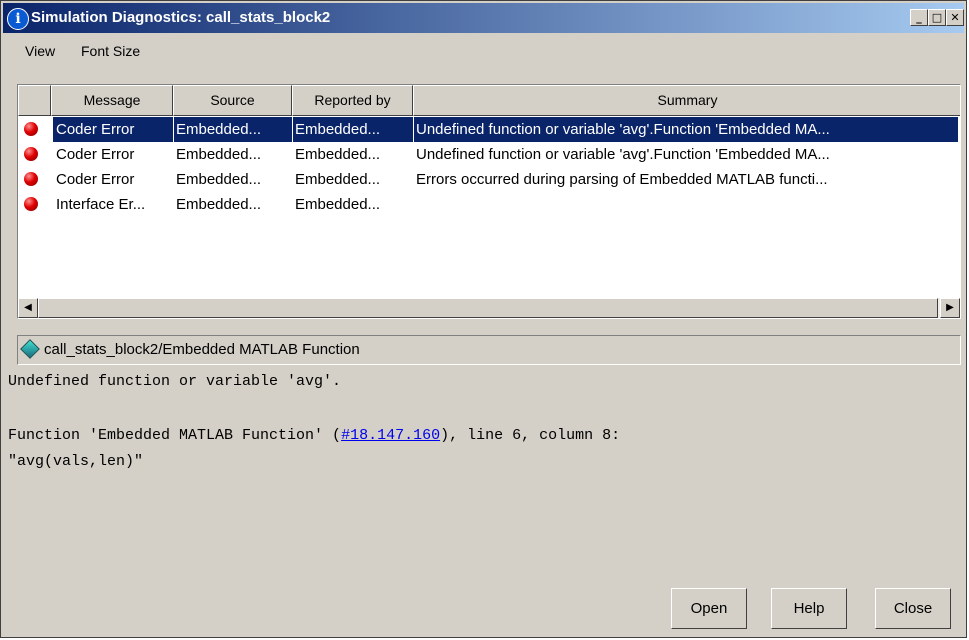 The image size is (969, 640). What do you see at coordinates (112, 100) in the screenshot?
I see `column-header-message: Message` at bounding box center [112, 100].